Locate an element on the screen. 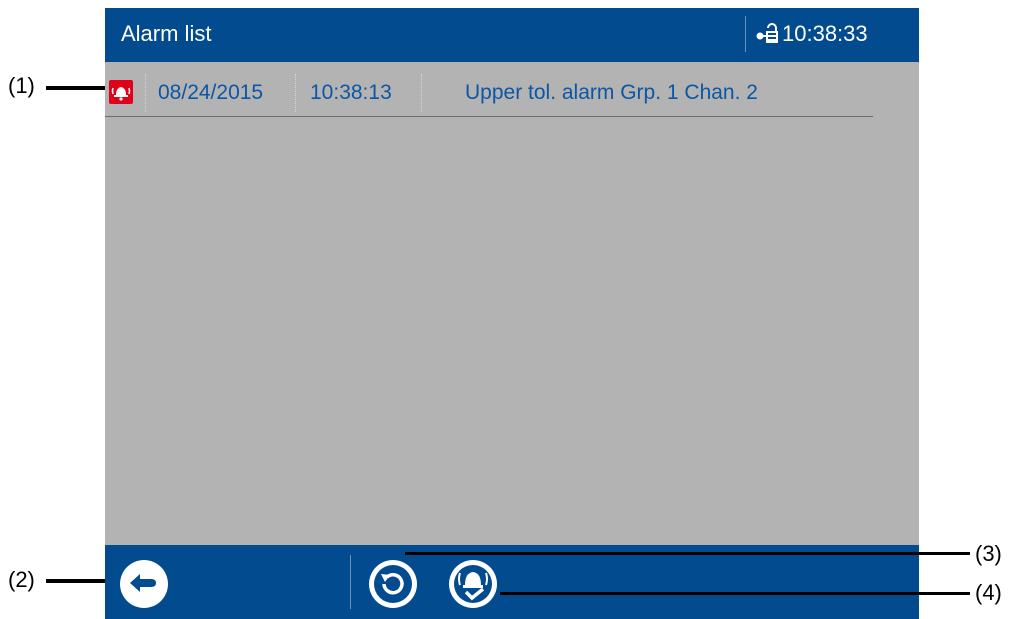 This screenshot has width=1032, height=619. callout-1-leader is located at coordinates (78, 88).